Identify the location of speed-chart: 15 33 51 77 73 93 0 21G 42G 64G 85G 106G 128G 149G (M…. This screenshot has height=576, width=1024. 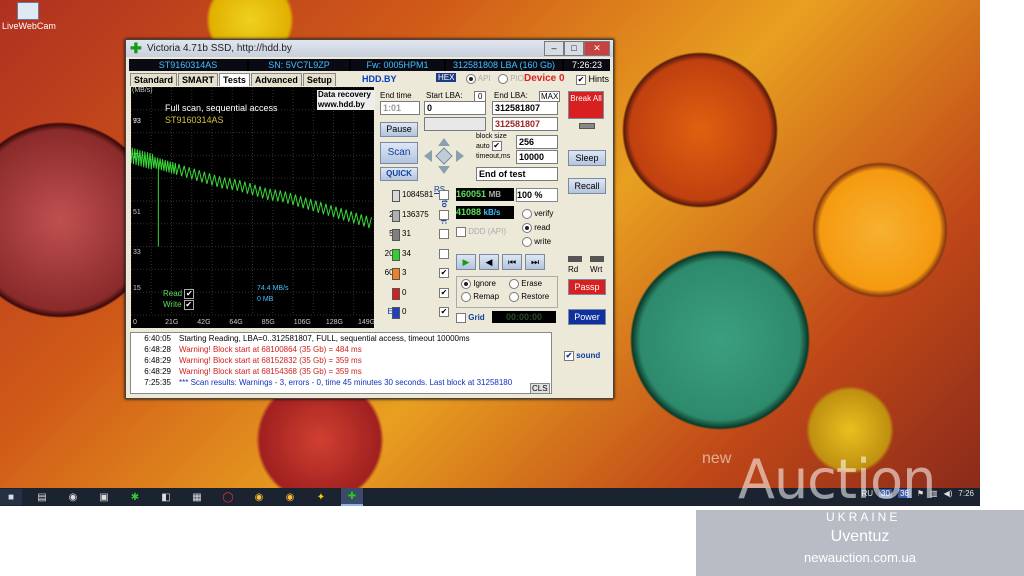
(253, 207).